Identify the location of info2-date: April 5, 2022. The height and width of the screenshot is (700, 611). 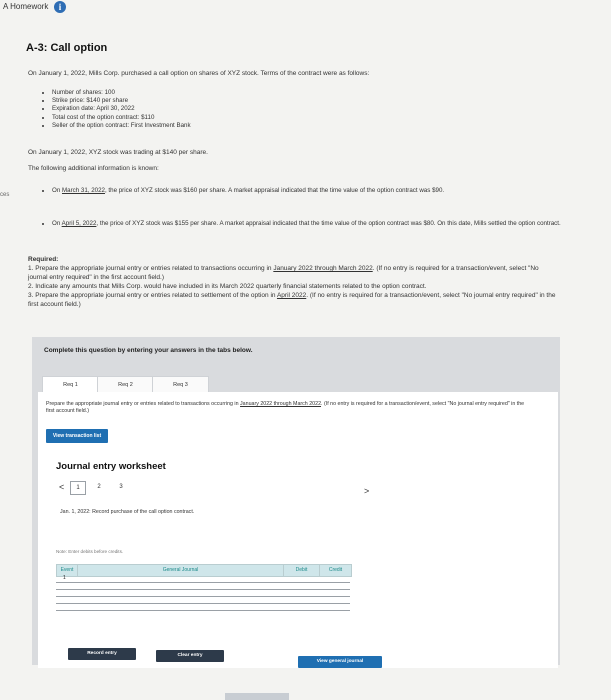
(79, 223).